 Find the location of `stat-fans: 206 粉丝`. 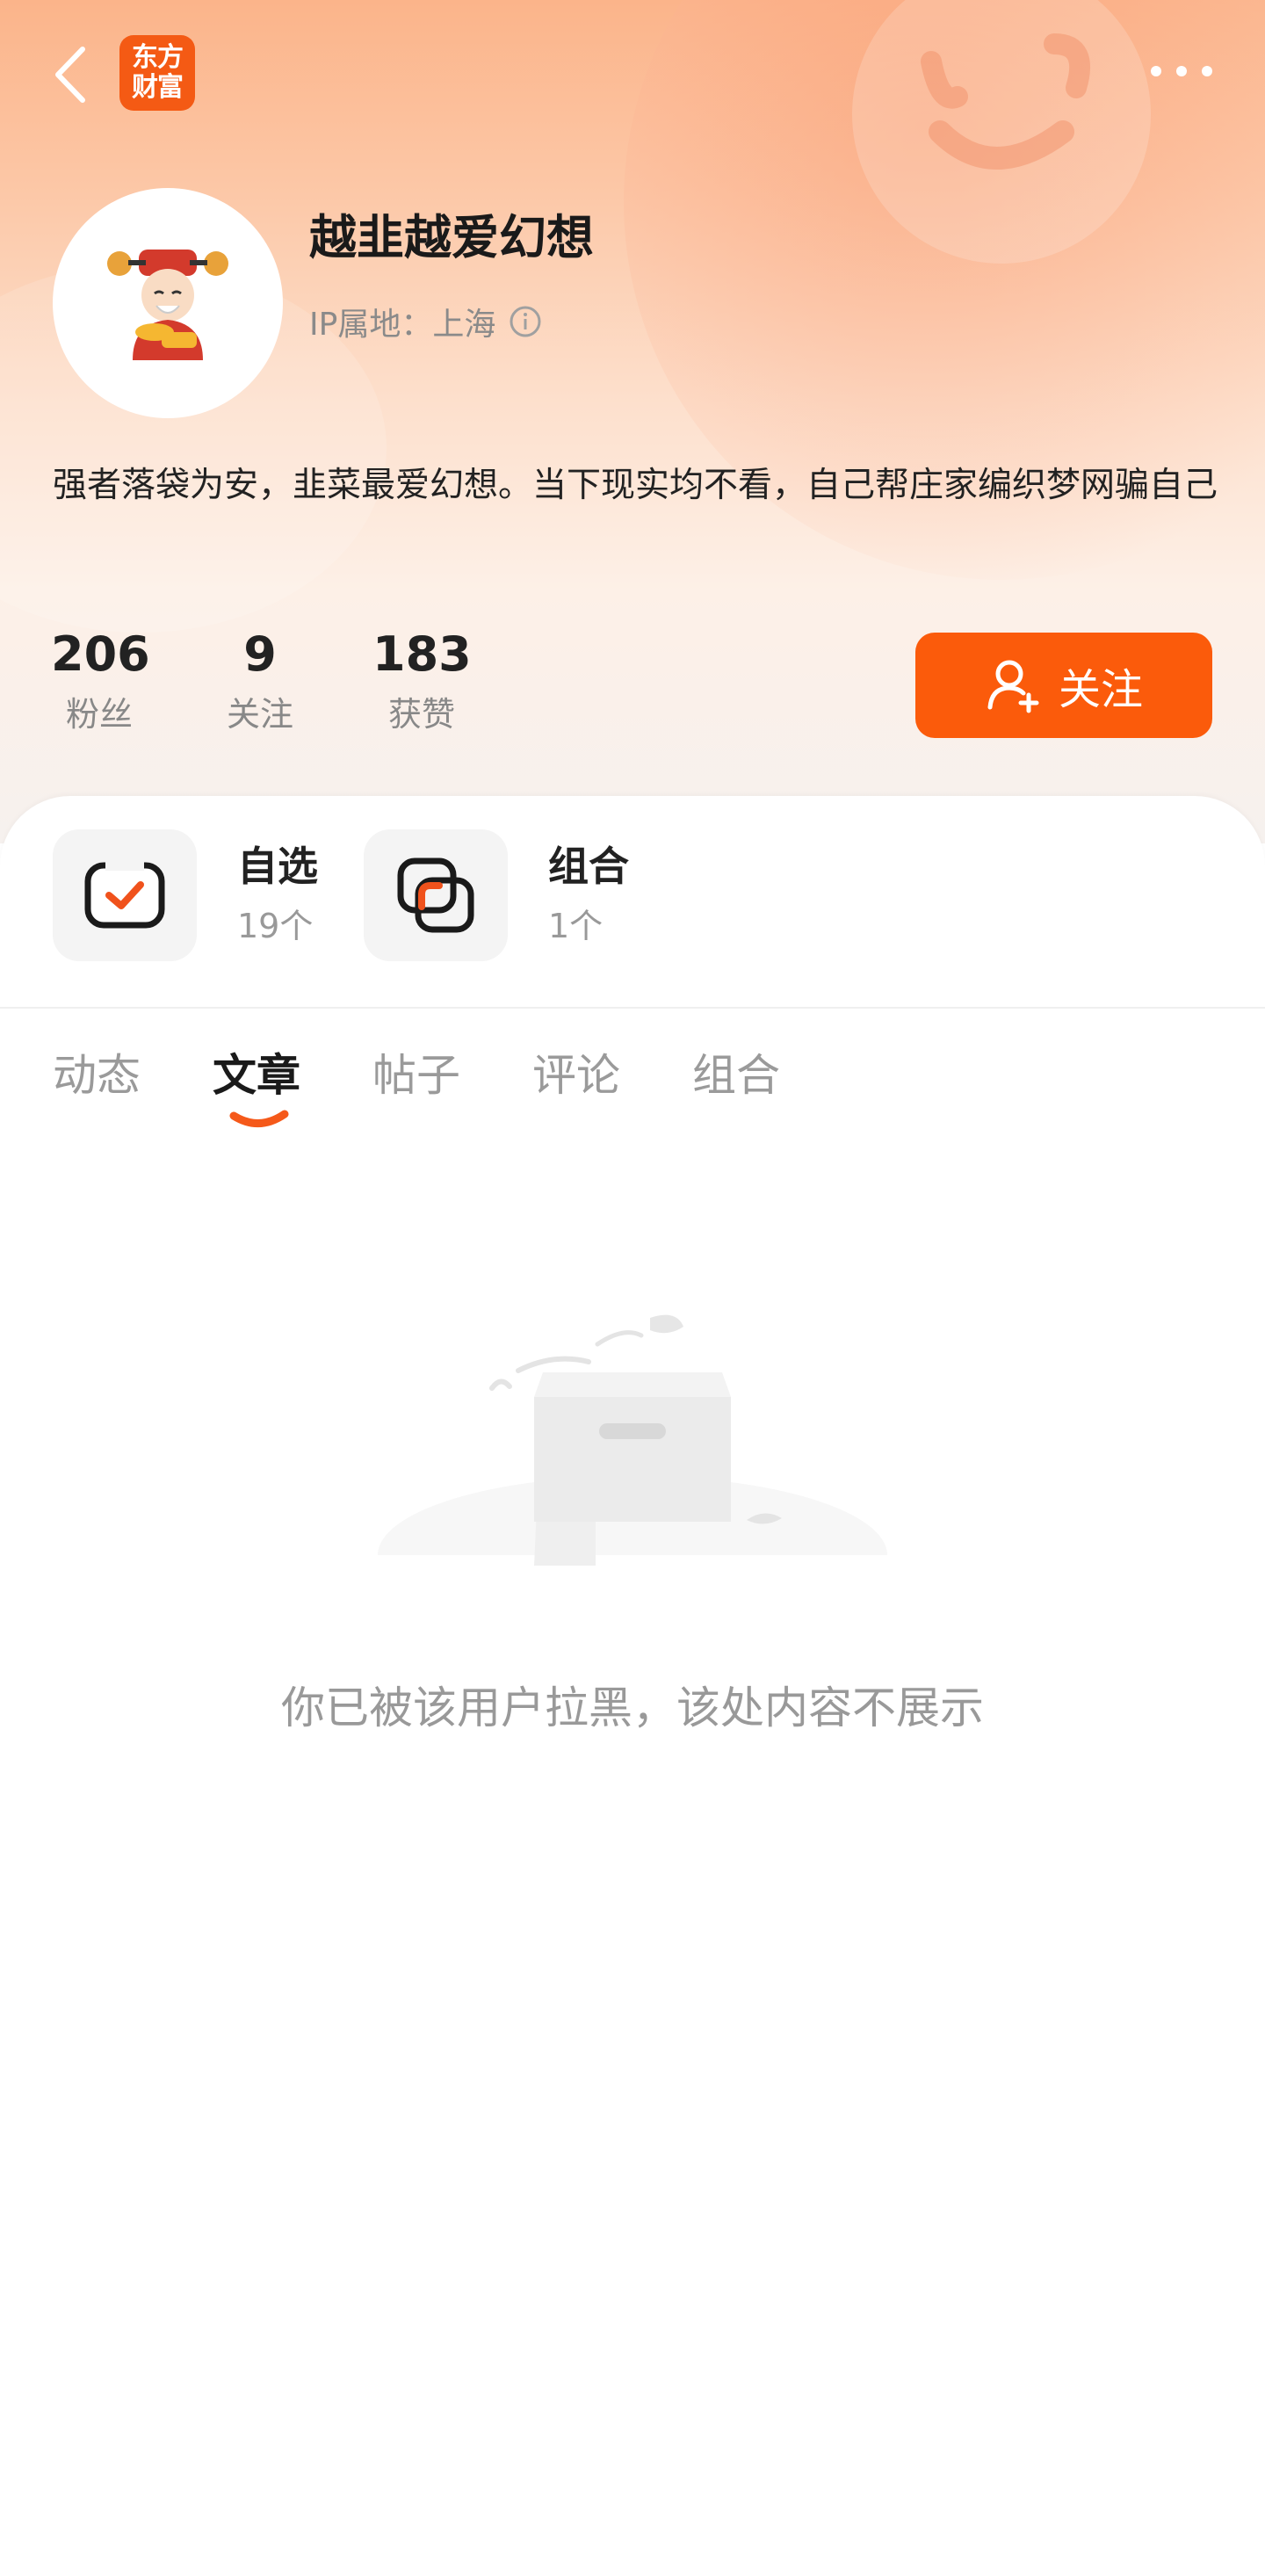

stat-fans: 206 粉丝 is located at coordinates (101, 680).